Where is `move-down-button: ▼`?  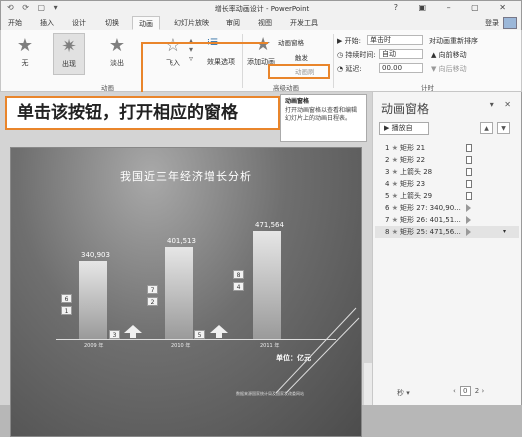 move-down-button: ▼ is located at coordinates (503, 128).